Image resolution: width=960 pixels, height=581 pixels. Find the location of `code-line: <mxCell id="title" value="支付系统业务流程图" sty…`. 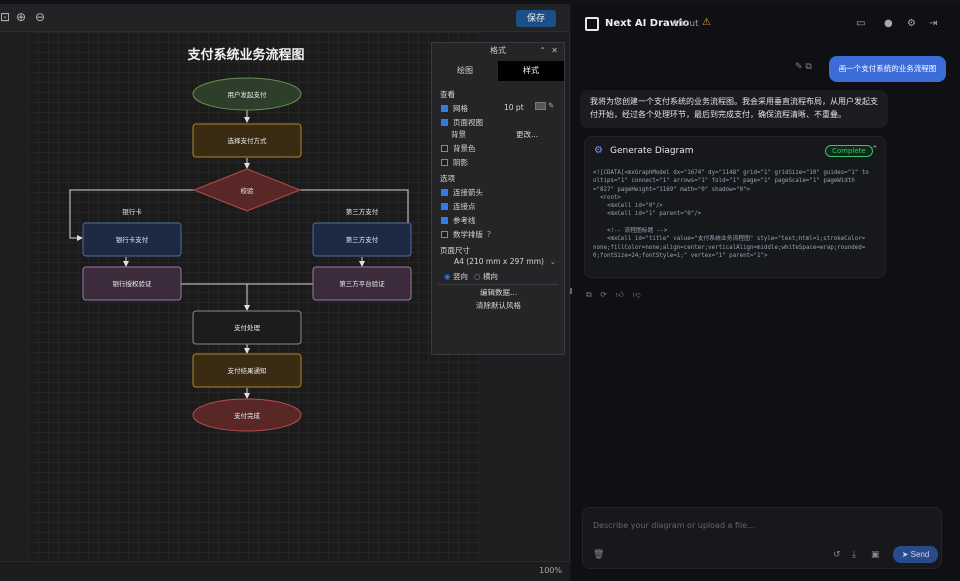

code-line: <mxCell id="title" value="支付系统业务流程图" sty… is located at coordinates (729, 239).